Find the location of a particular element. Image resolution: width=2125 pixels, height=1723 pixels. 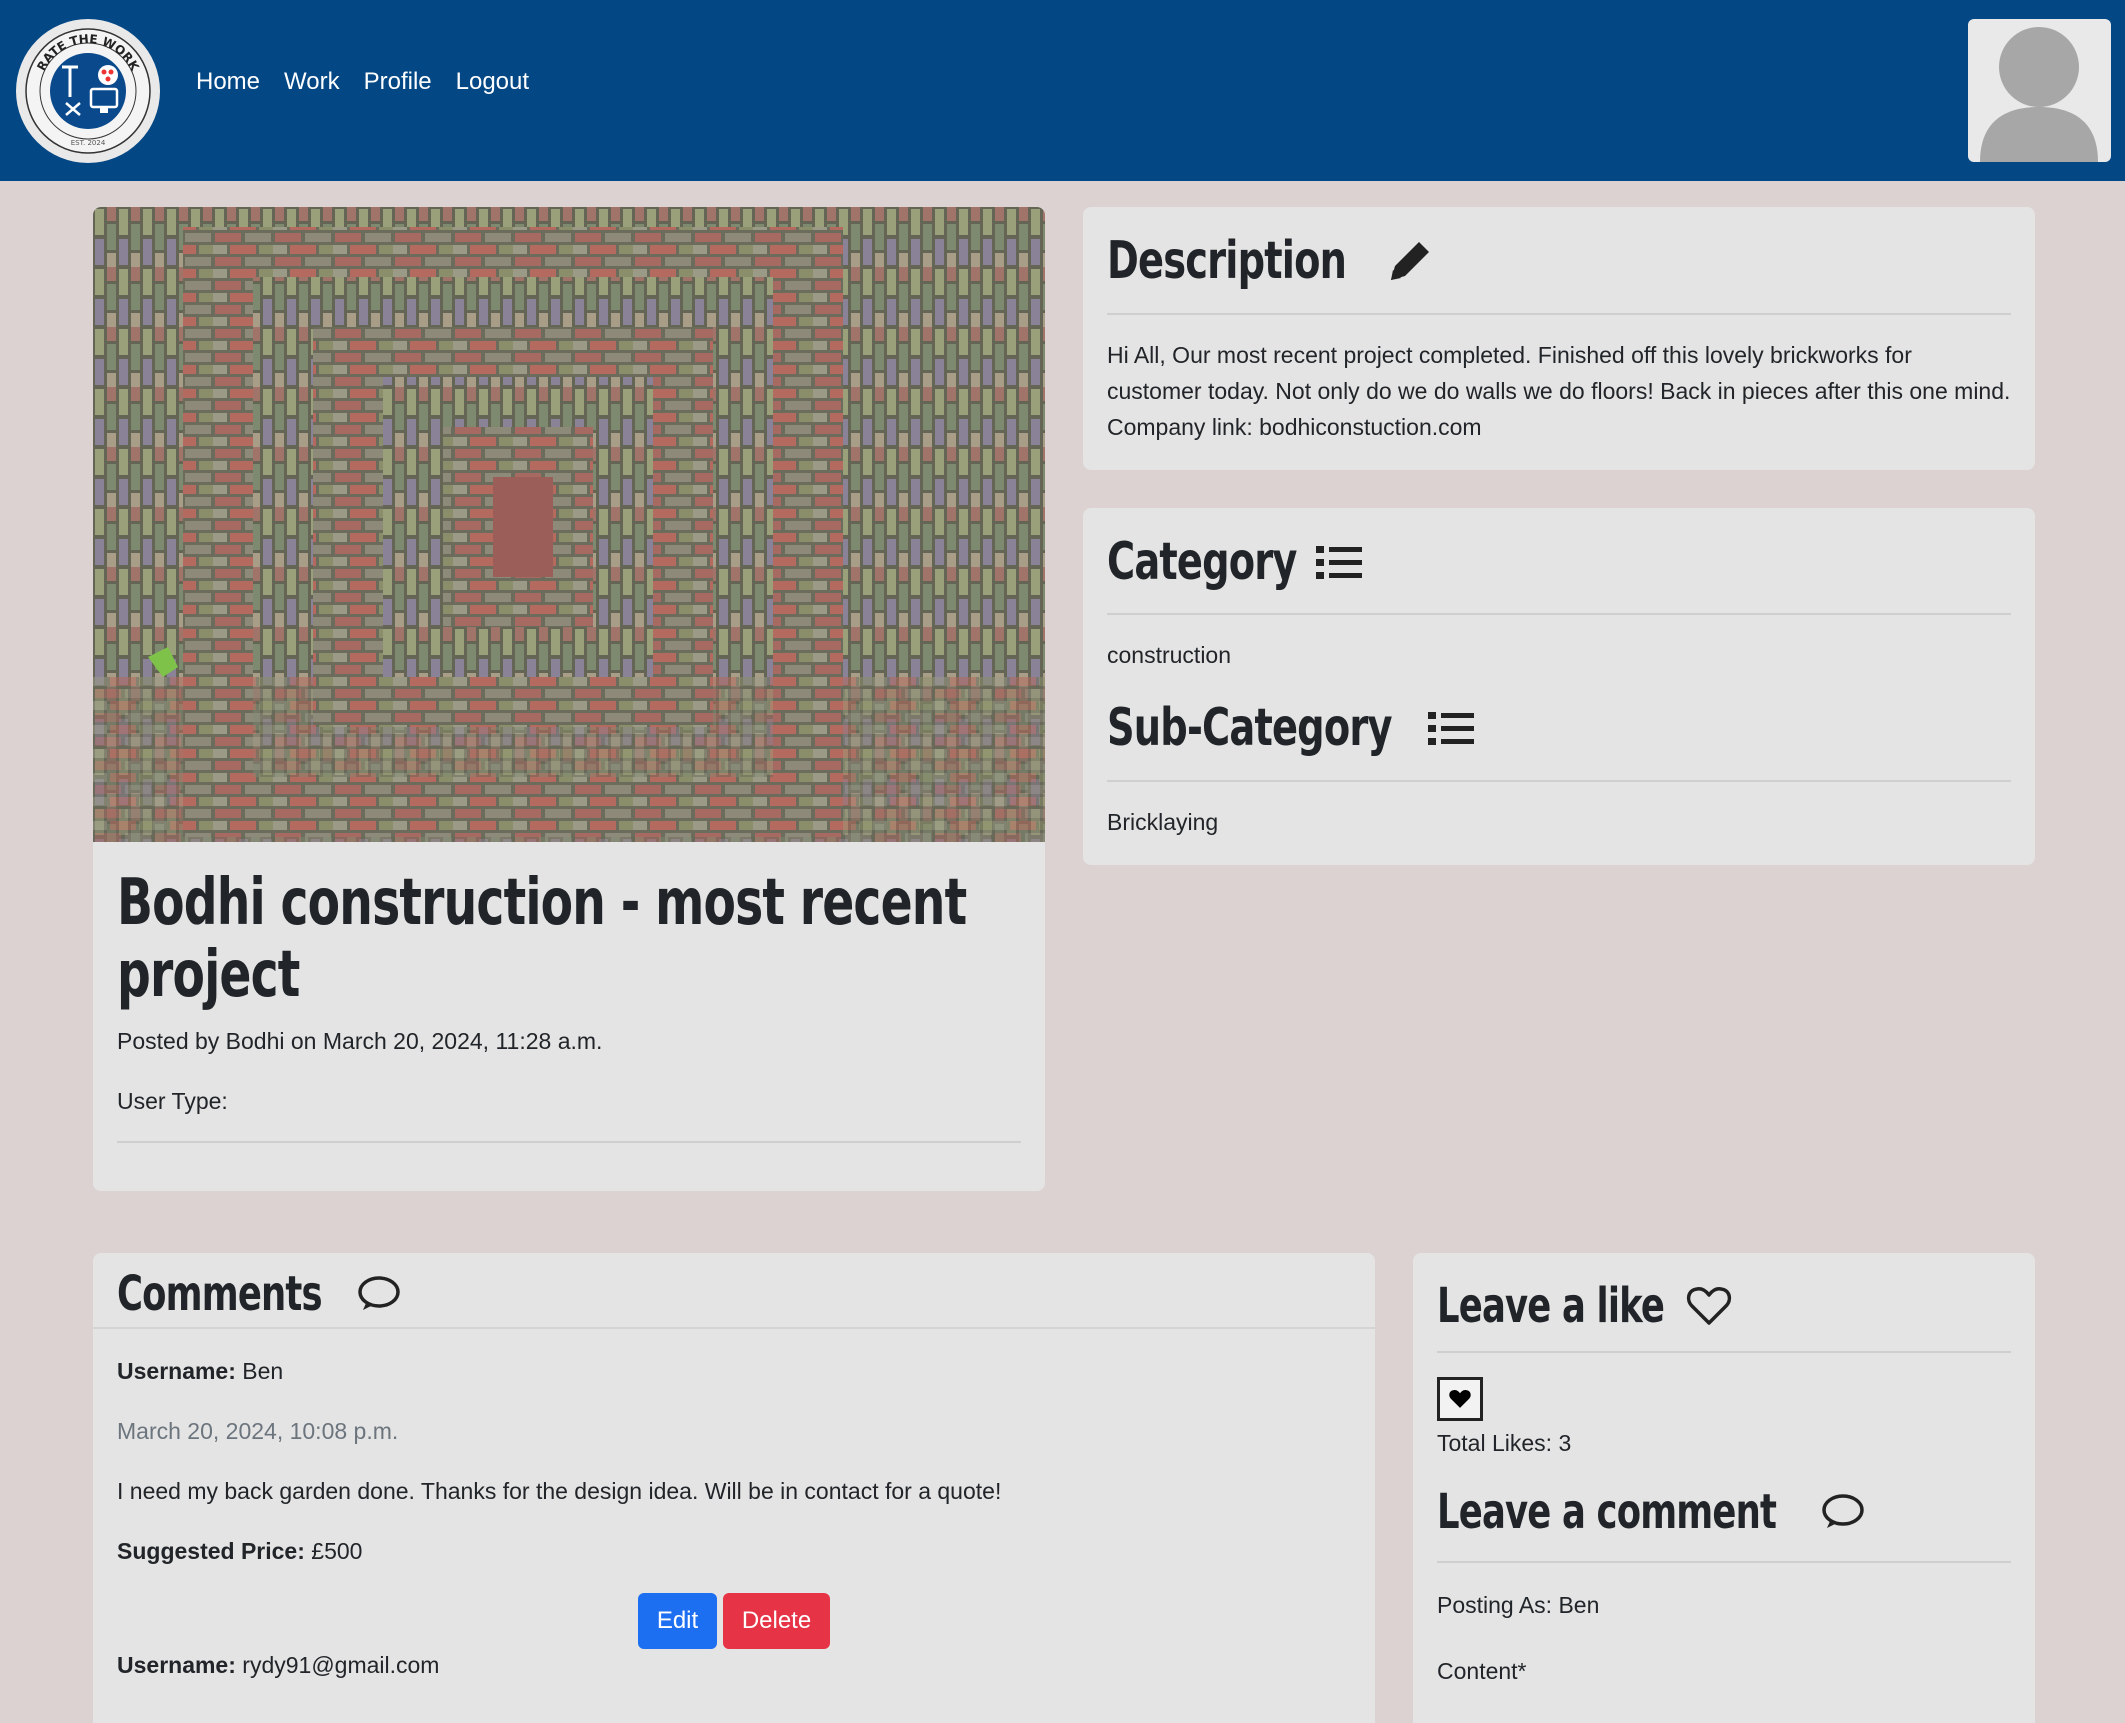

post-title: Bodhi construction - most recent project is located at coordinates (542, 939).